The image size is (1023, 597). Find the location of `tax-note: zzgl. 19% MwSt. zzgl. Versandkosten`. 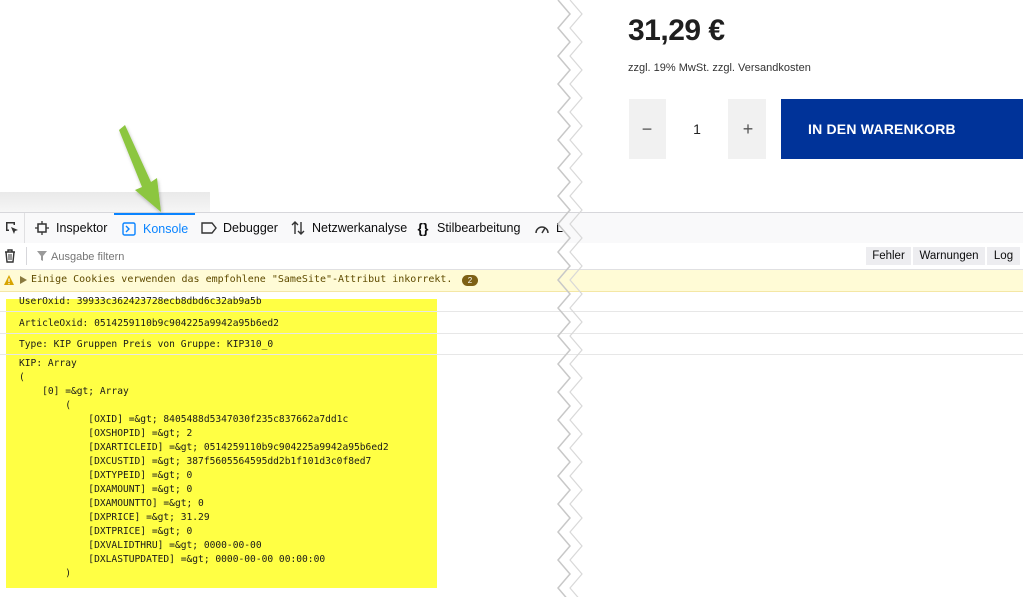

tax-note: zzgl. 19% MwSt. zzgl. Versandkosten is located at coordinates (719, 68).